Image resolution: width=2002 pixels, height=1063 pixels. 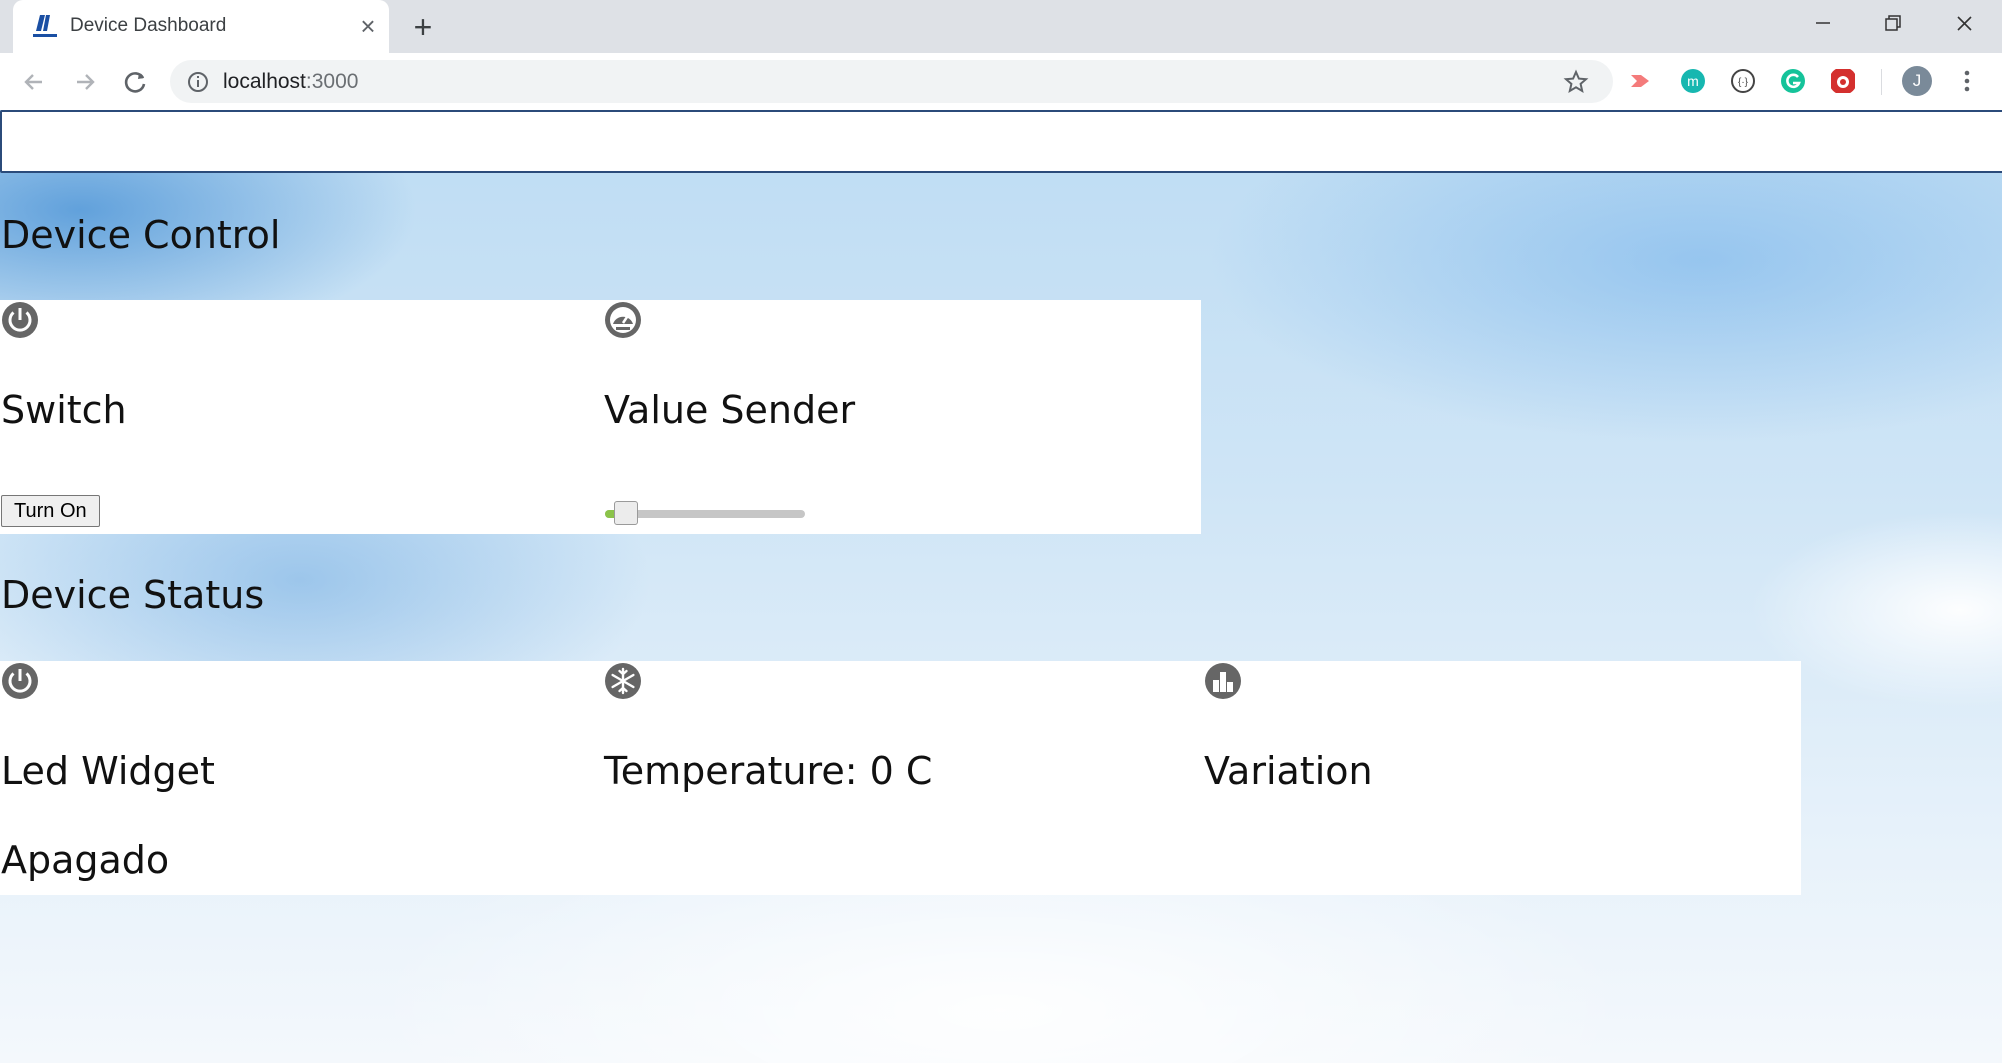 I want to click on bug-icon, so click(x=1843, y=81).